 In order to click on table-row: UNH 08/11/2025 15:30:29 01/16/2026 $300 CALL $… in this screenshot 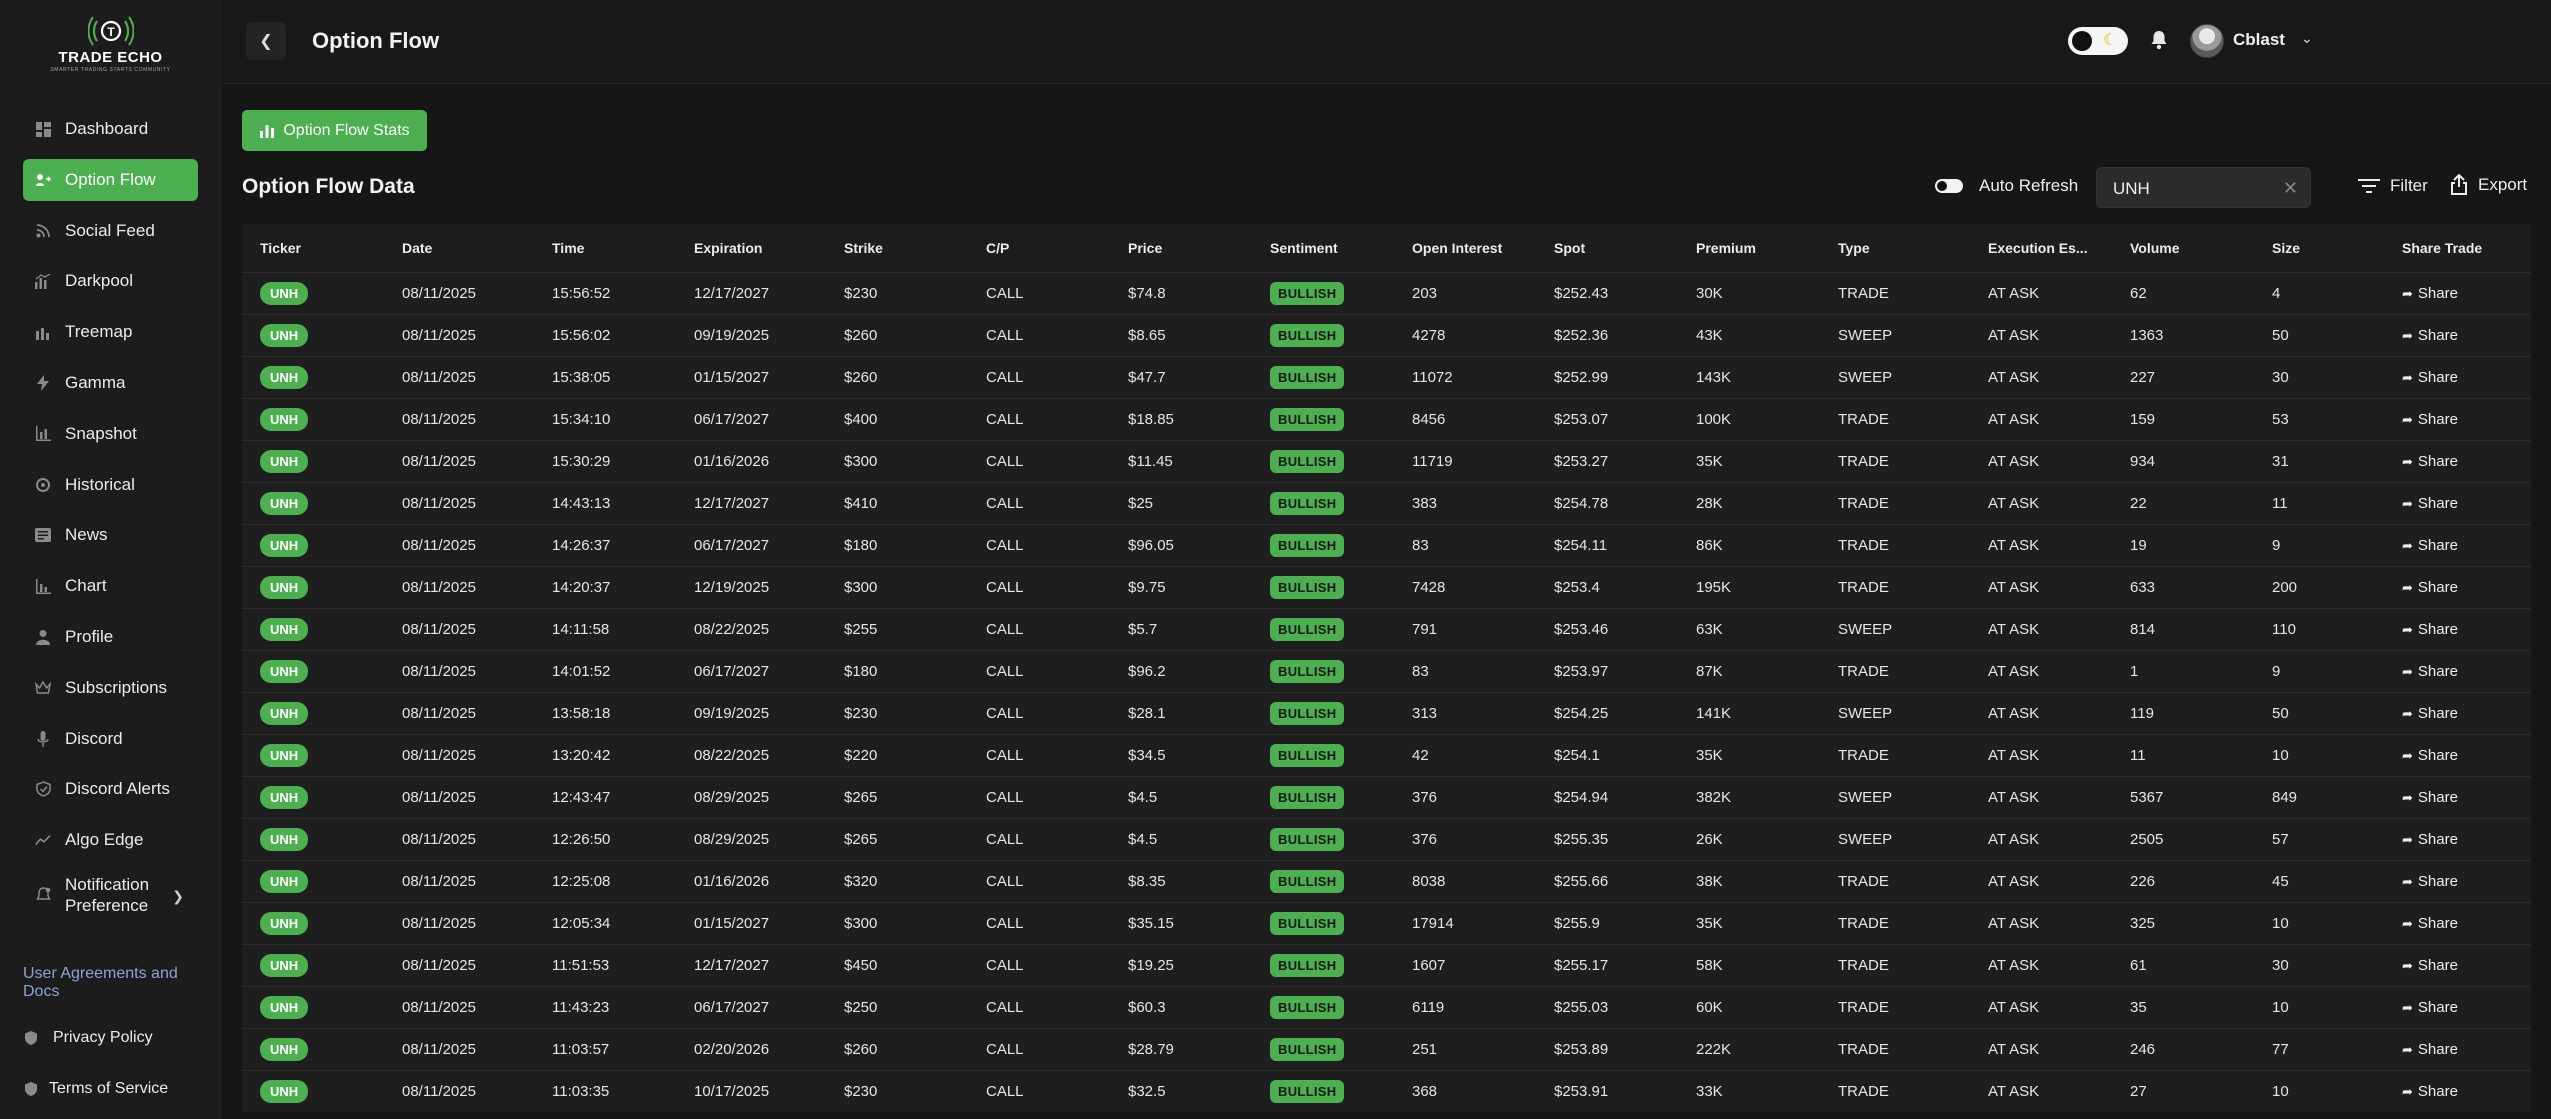, I will do `click(1386, 461)`.